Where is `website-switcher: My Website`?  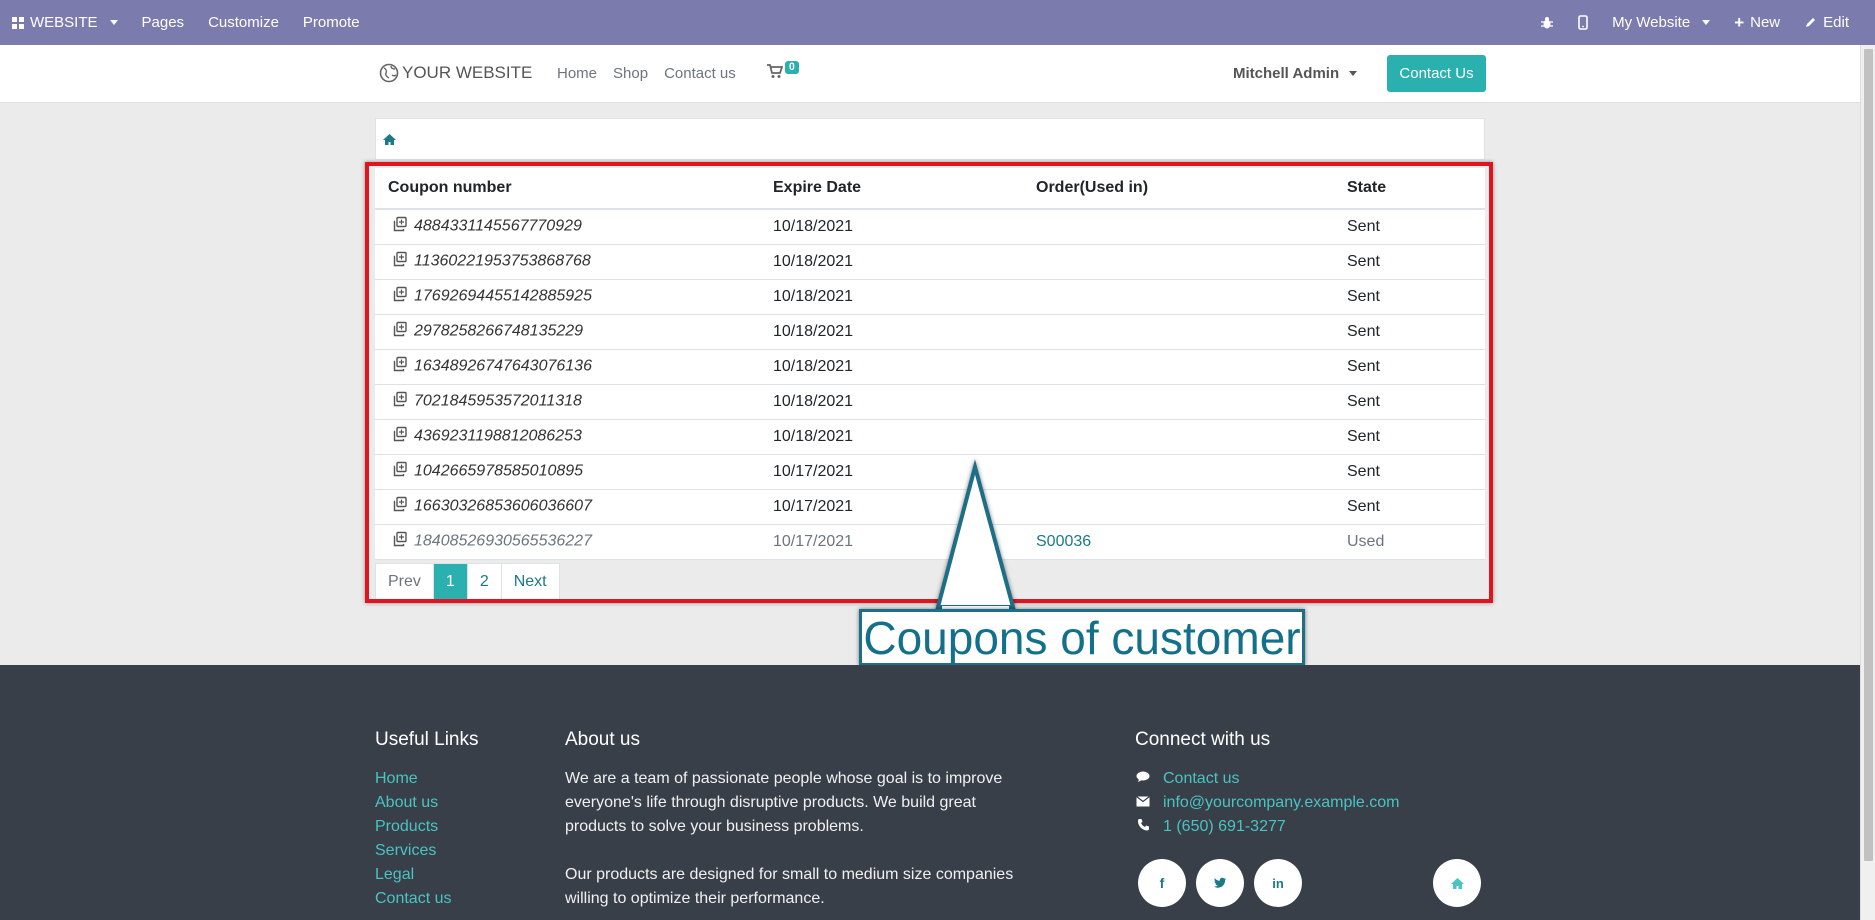
website-switcher: My Website is located at coordinates (1661, 22).